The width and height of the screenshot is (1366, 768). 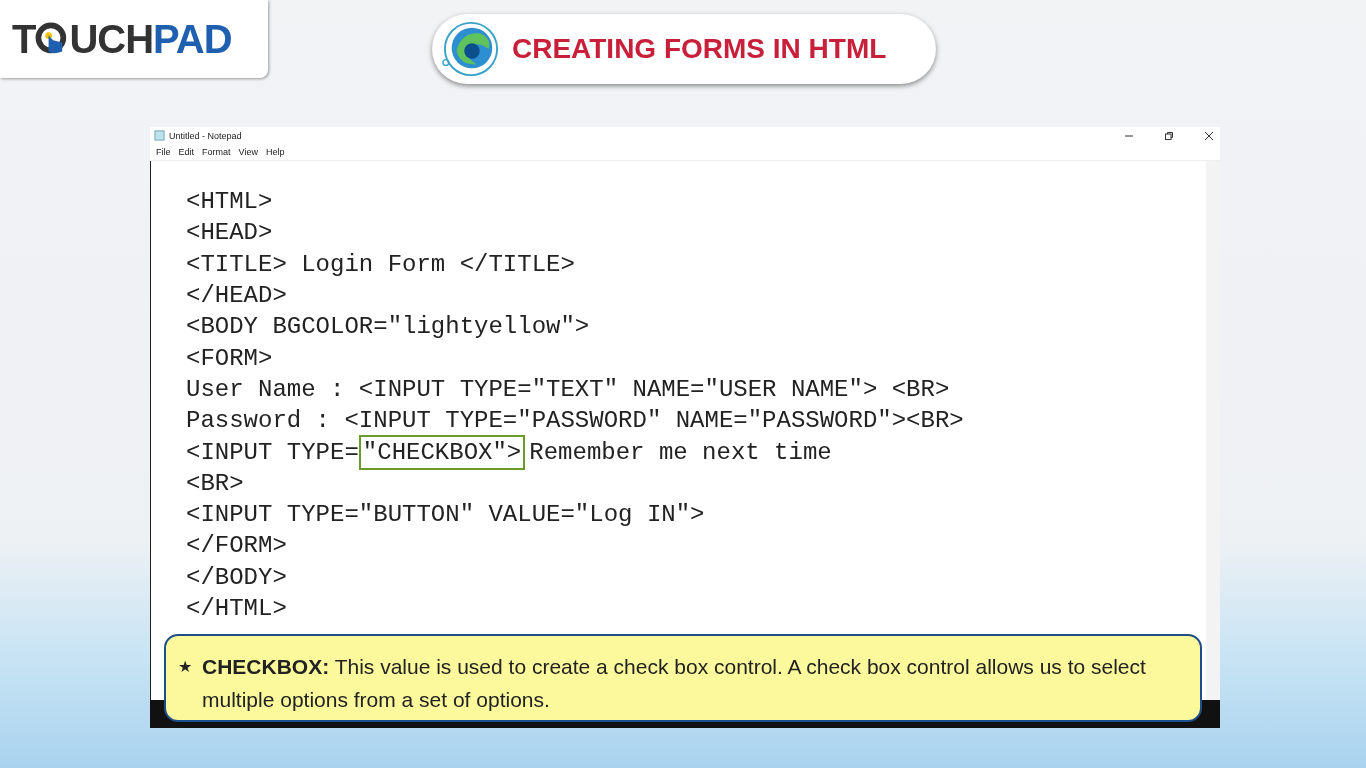 I want to click on code-text: User Name : <INPUT TYPE="TEXT" NAME="USER NAME"> <BR>, so click(x=568, y=389).